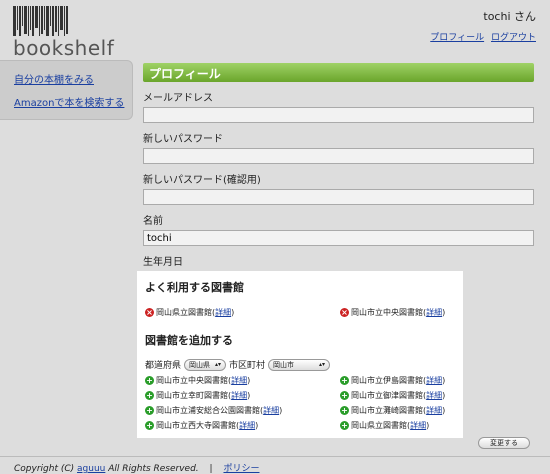  I want to click on list-item: + 岡山市立灘崎図書館(詳細), so click(393, 410).